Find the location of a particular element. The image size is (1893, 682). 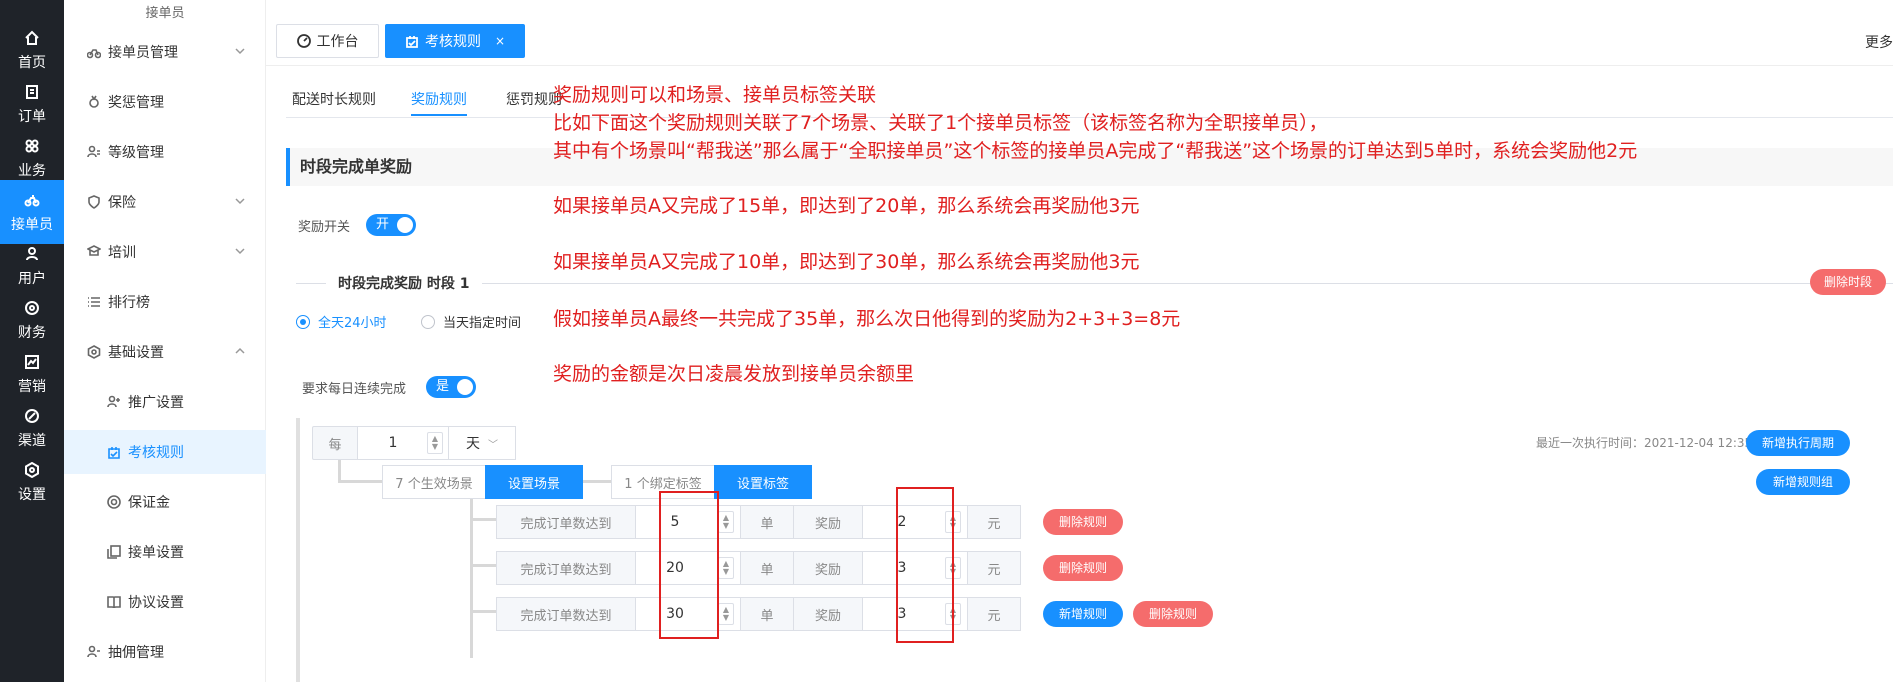

submenu-order-settings: 接单设置 is located at coordinates (165, 552).